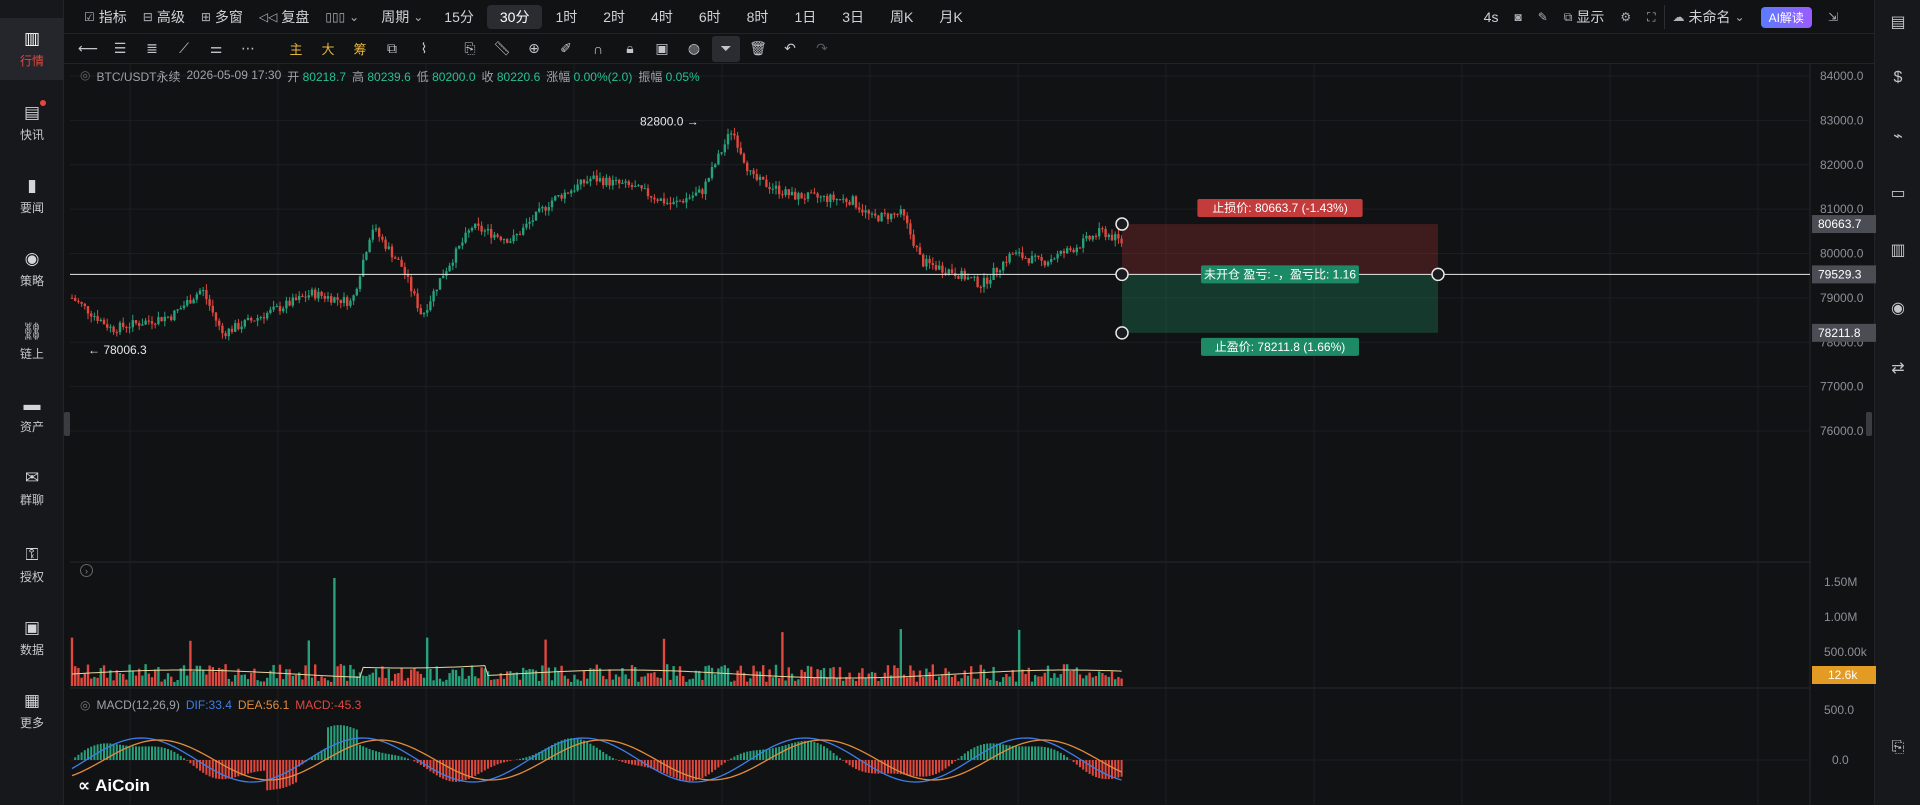 The image size is (1920, 805). What do you see at coordinates (342, 17) in the screenshot?
I see `candle-type-button: ▯▯▯ ⌄` at bounding box center [342, 17].